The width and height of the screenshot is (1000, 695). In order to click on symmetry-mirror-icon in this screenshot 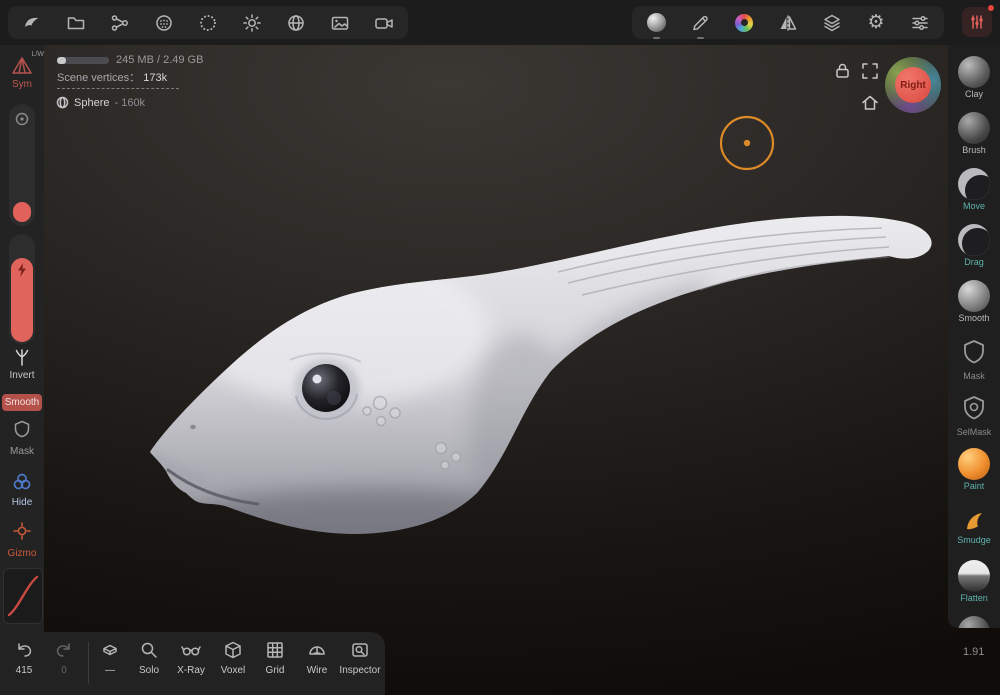, I will do `click(788, 23)`.